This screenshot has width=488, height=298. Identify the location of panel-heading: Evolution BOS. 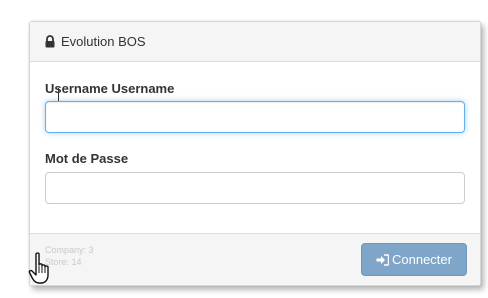
(255, 42).